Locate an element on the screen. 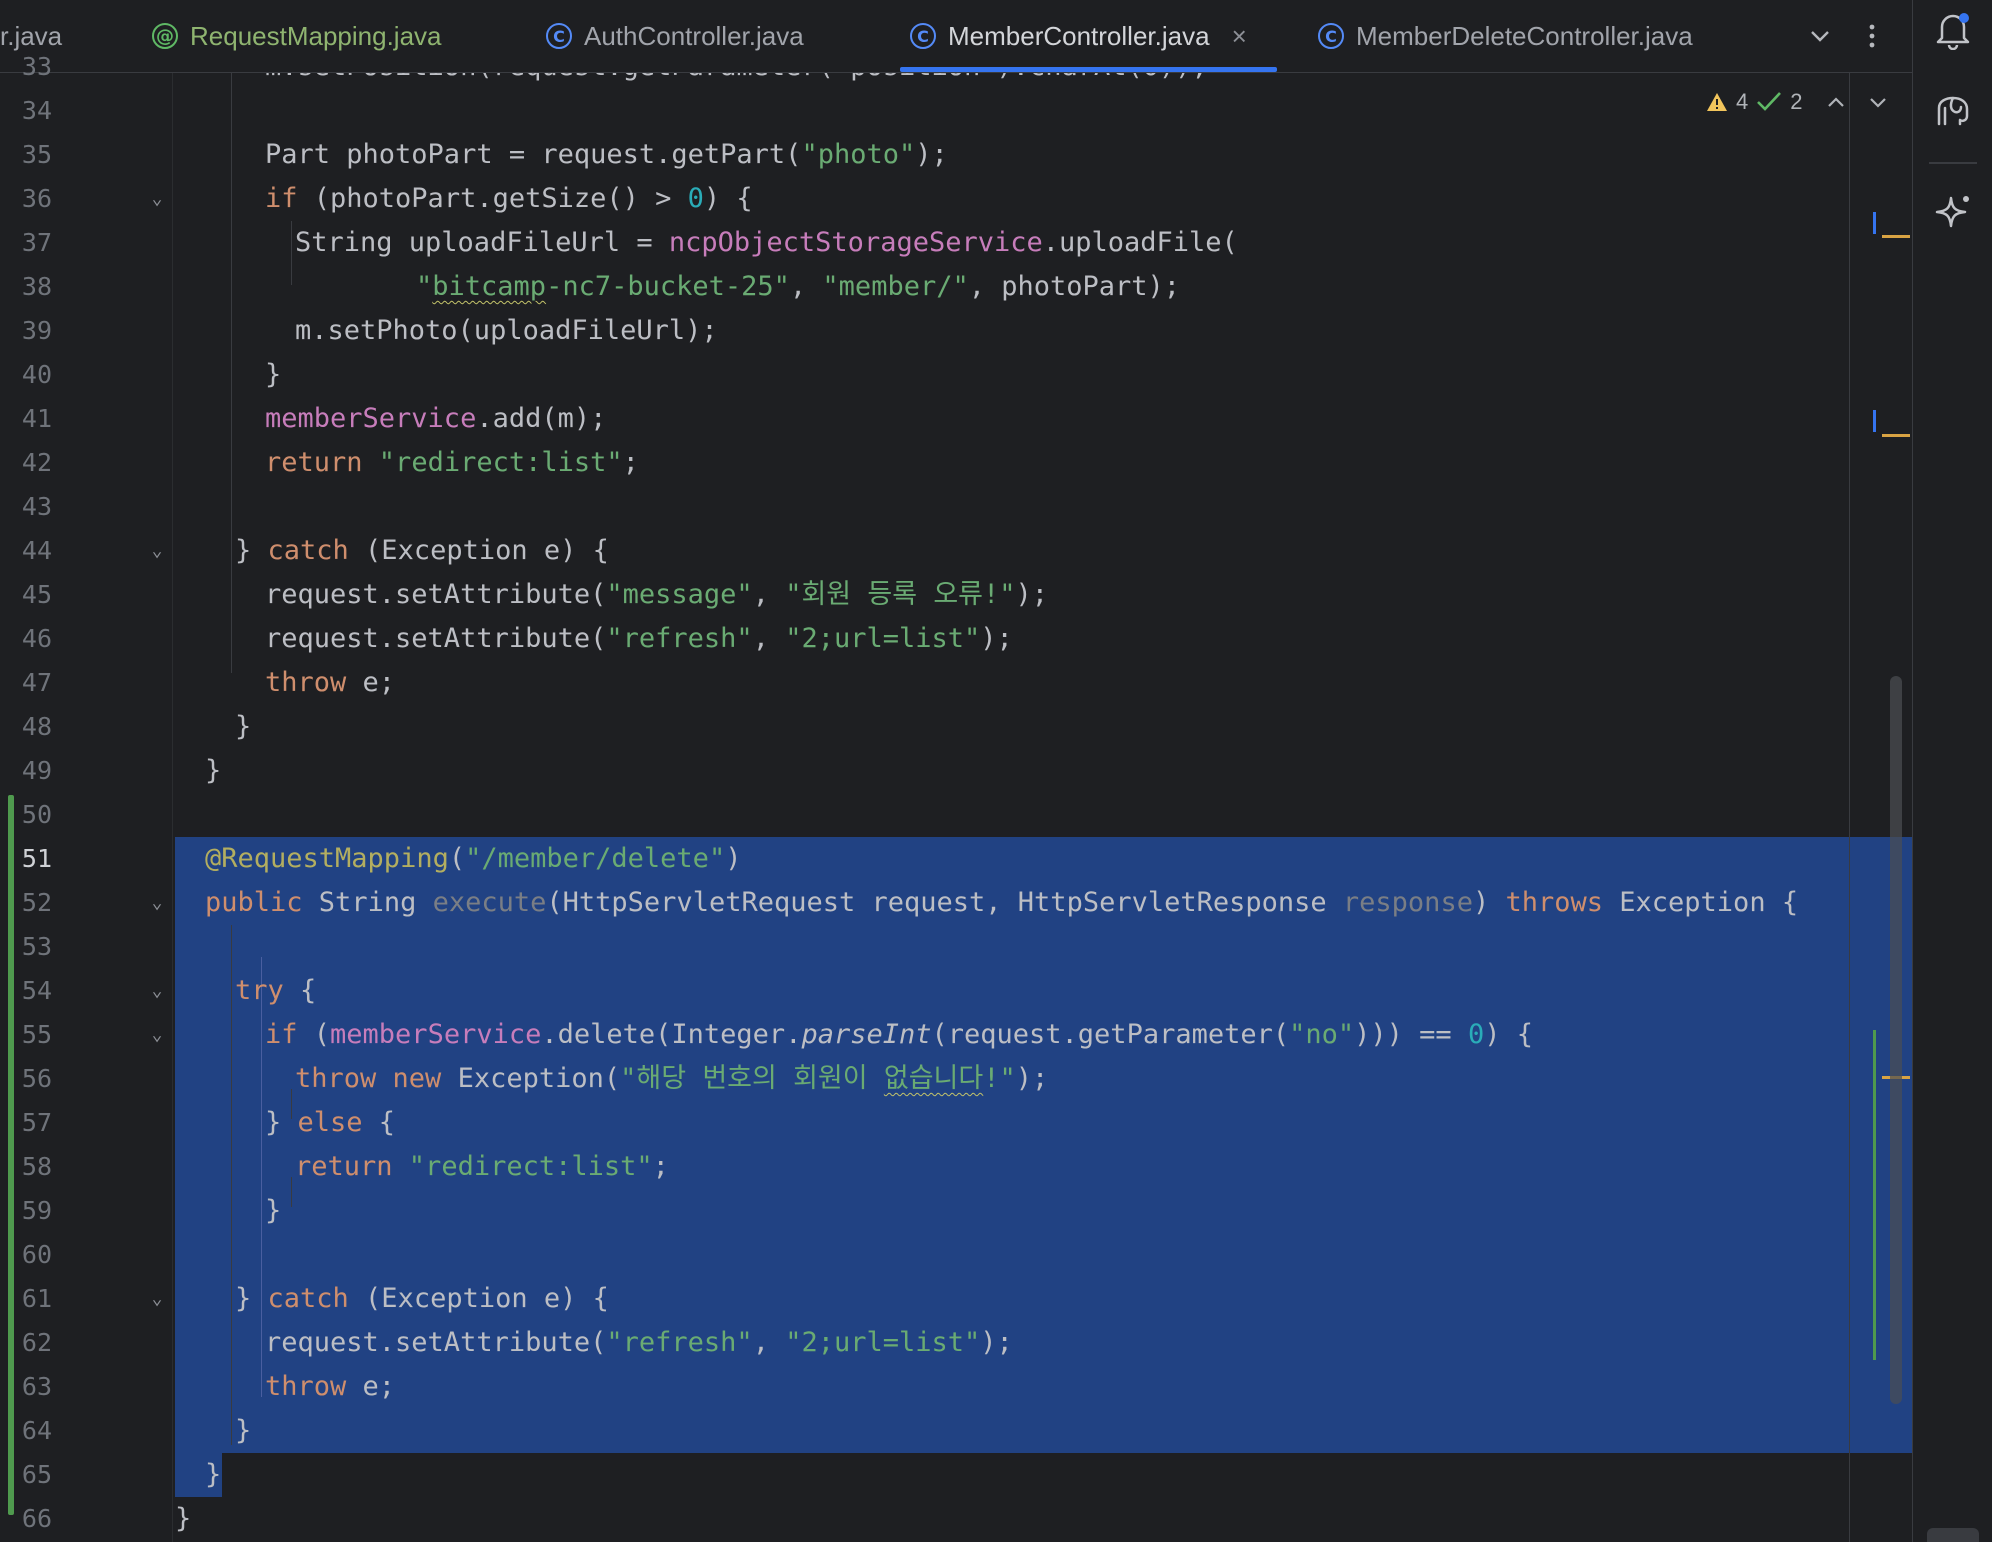 This screenshot has width=1992, height=1542. code-text: m.setPhoto(uploadFileUrl); is located at coordinates (506, 330).